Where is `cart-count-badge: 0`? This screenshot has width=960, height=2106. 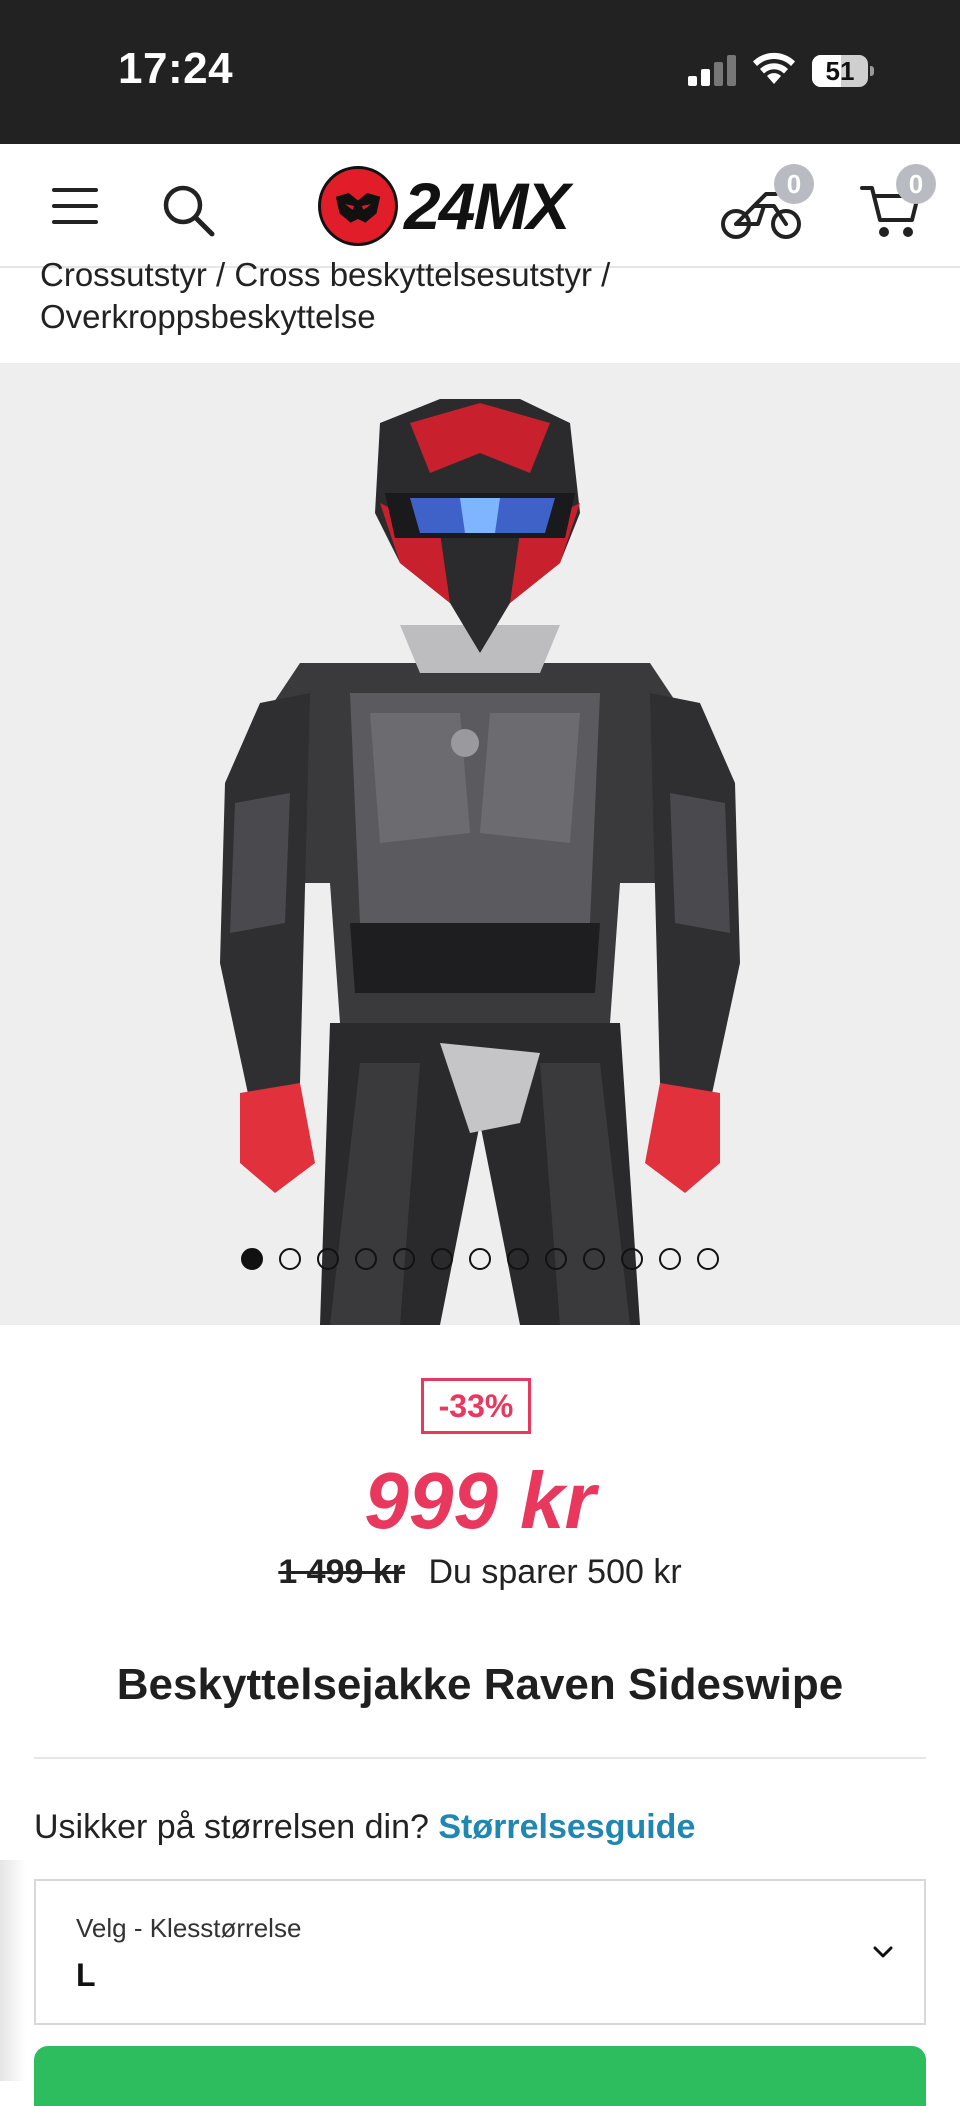
cart-count-badge: 0 is located at coordinates (916, 184).